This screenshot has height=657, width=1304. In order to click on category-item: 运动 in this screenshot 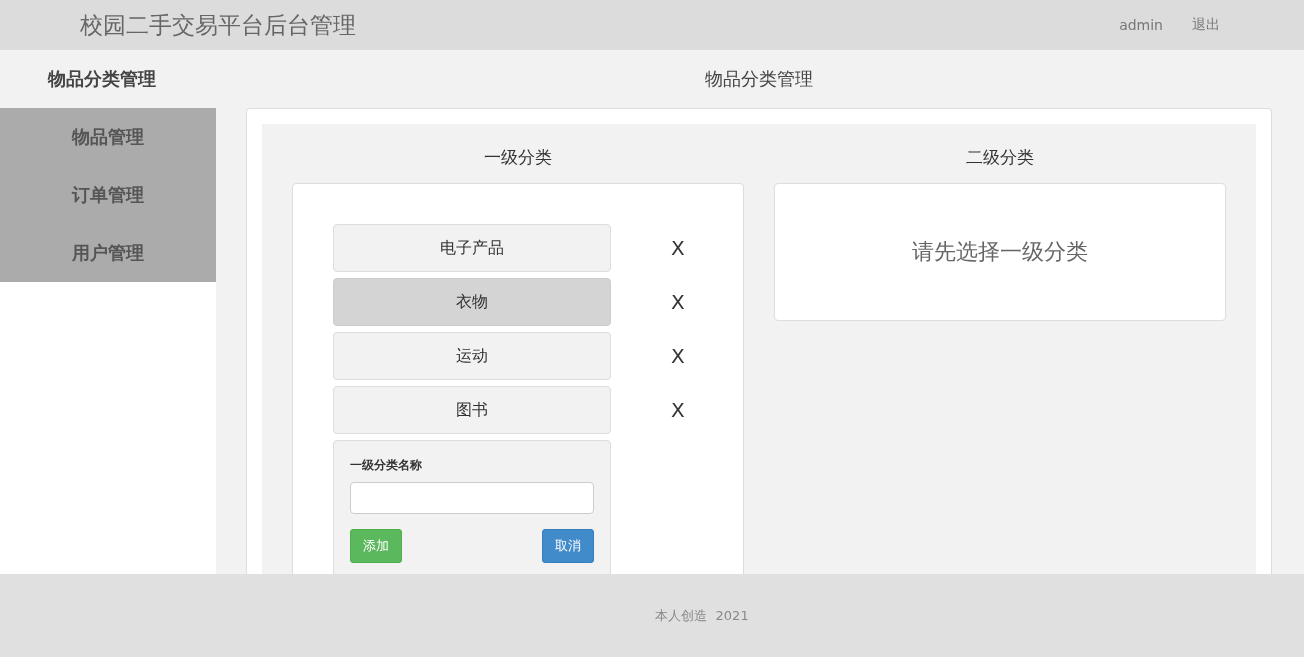, I will do `click(472, 356)`.